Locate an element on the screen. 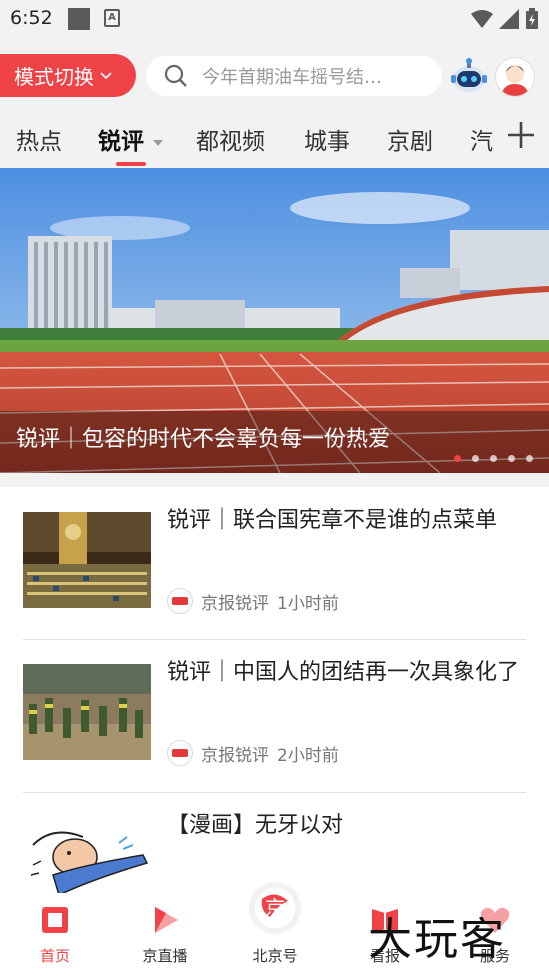 This screenshot has width=549, height=977. status-time: 6:52 is located at coordinates (31, 18).